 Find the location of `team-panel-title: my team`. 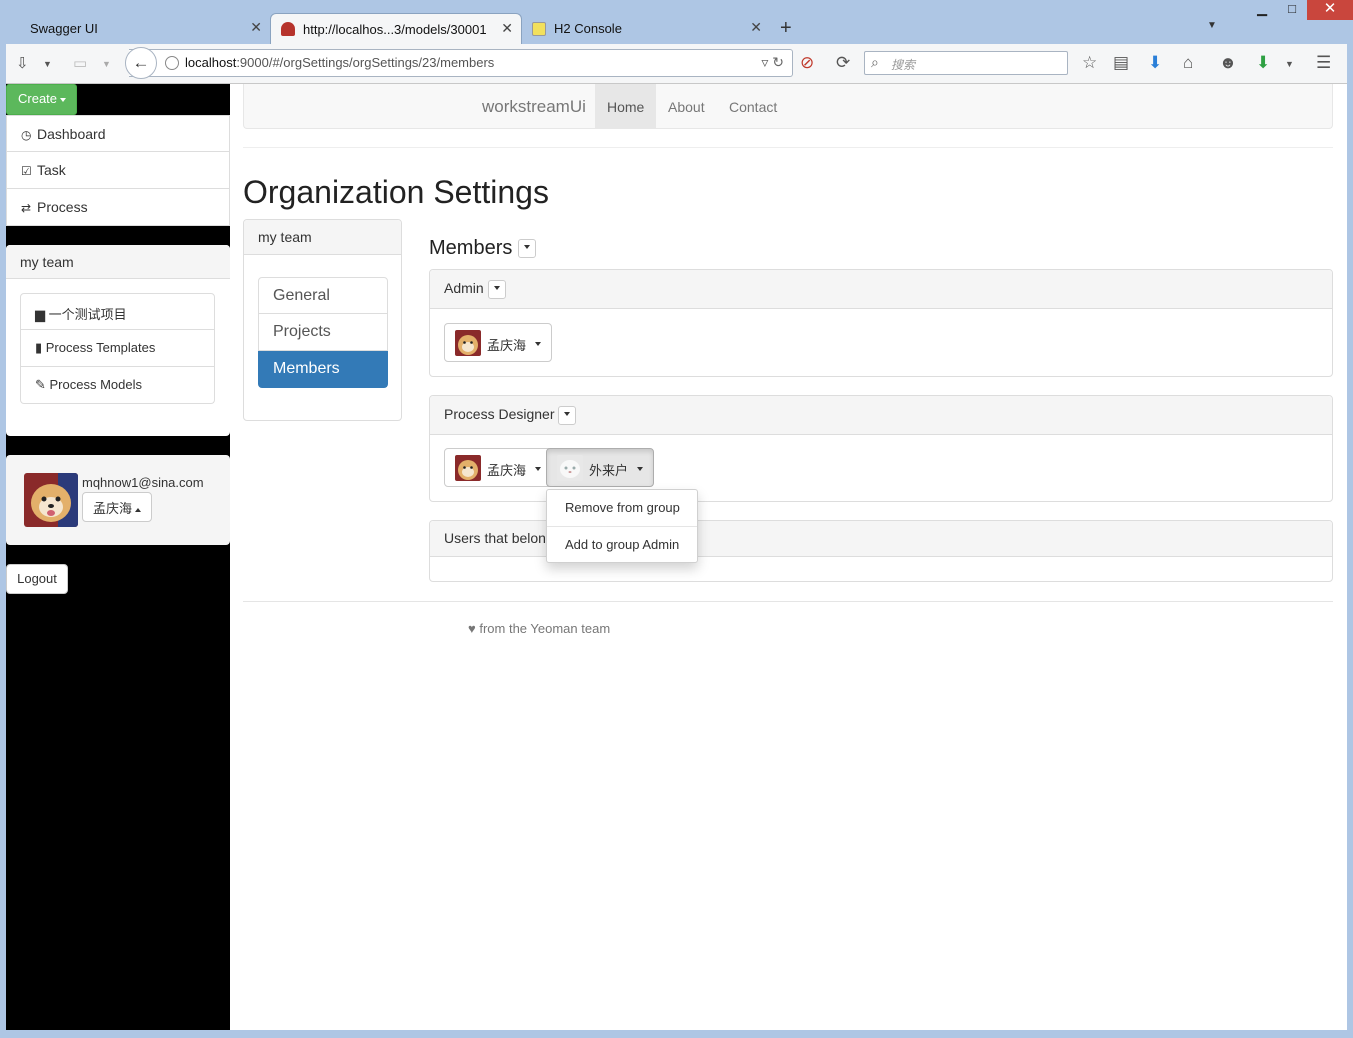

team-panel-title: my team is located at coordinates (118, 262).